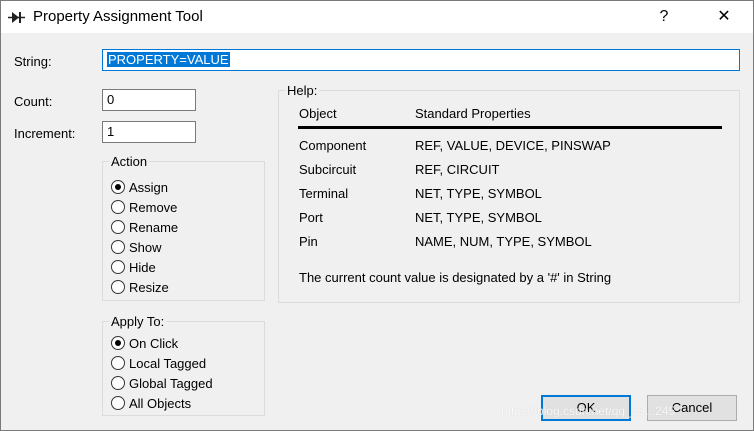 Image resolution: width=754 pixels, height=431 pixels. What do you see at coordinates (142, 267) in the screenshot?
I see `radio-label: Hide` at bounding box center [142, 267].